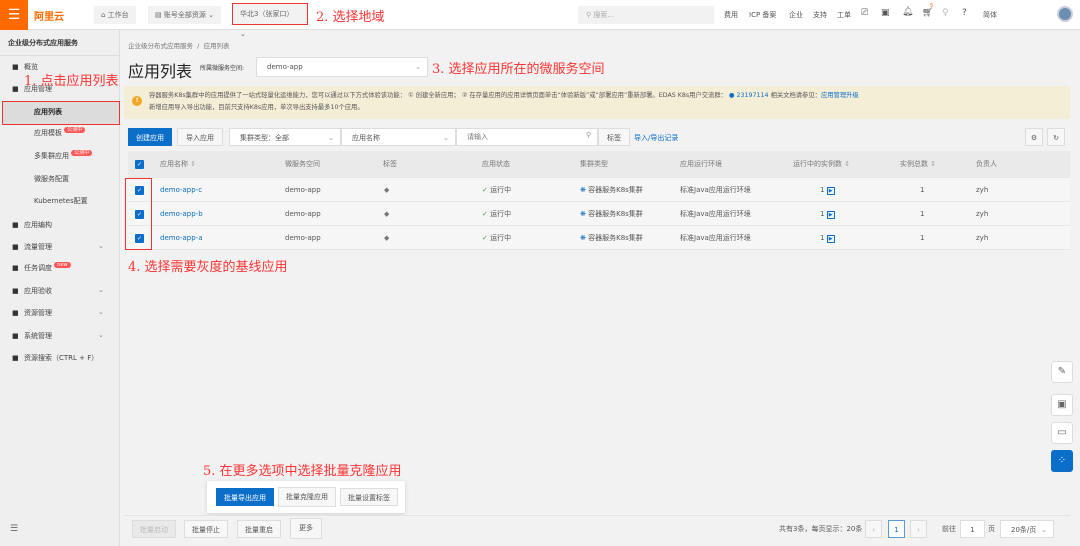 This screenshot has height=546, width=1080. I want to click on hamburger-icon: ☰, so click(14, 15).